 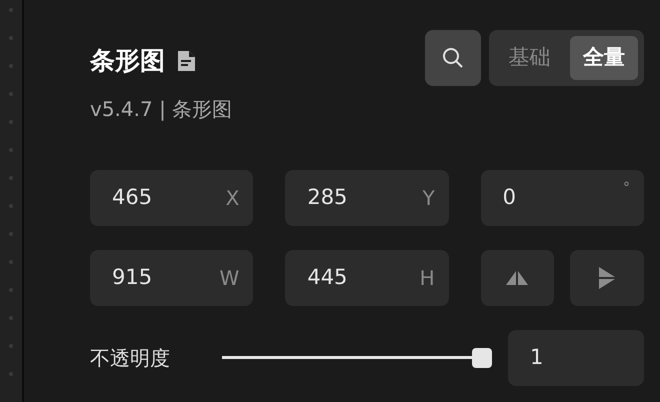 I want to click on flip-horizontal-button, so click(x=517, y=278).